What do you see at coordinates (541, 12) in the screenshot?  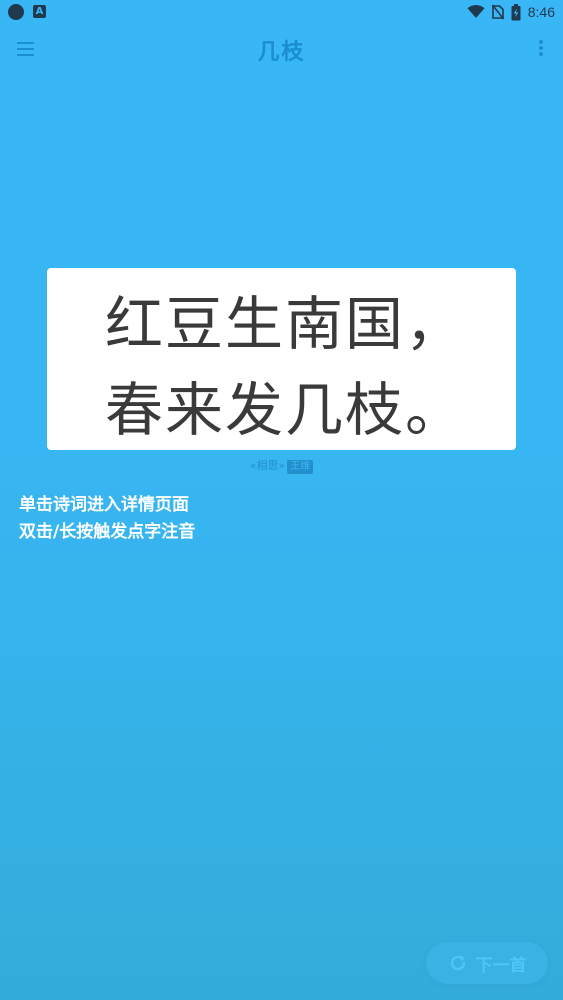 I see `status-time: 8:46` at bounding box center [541, 12].